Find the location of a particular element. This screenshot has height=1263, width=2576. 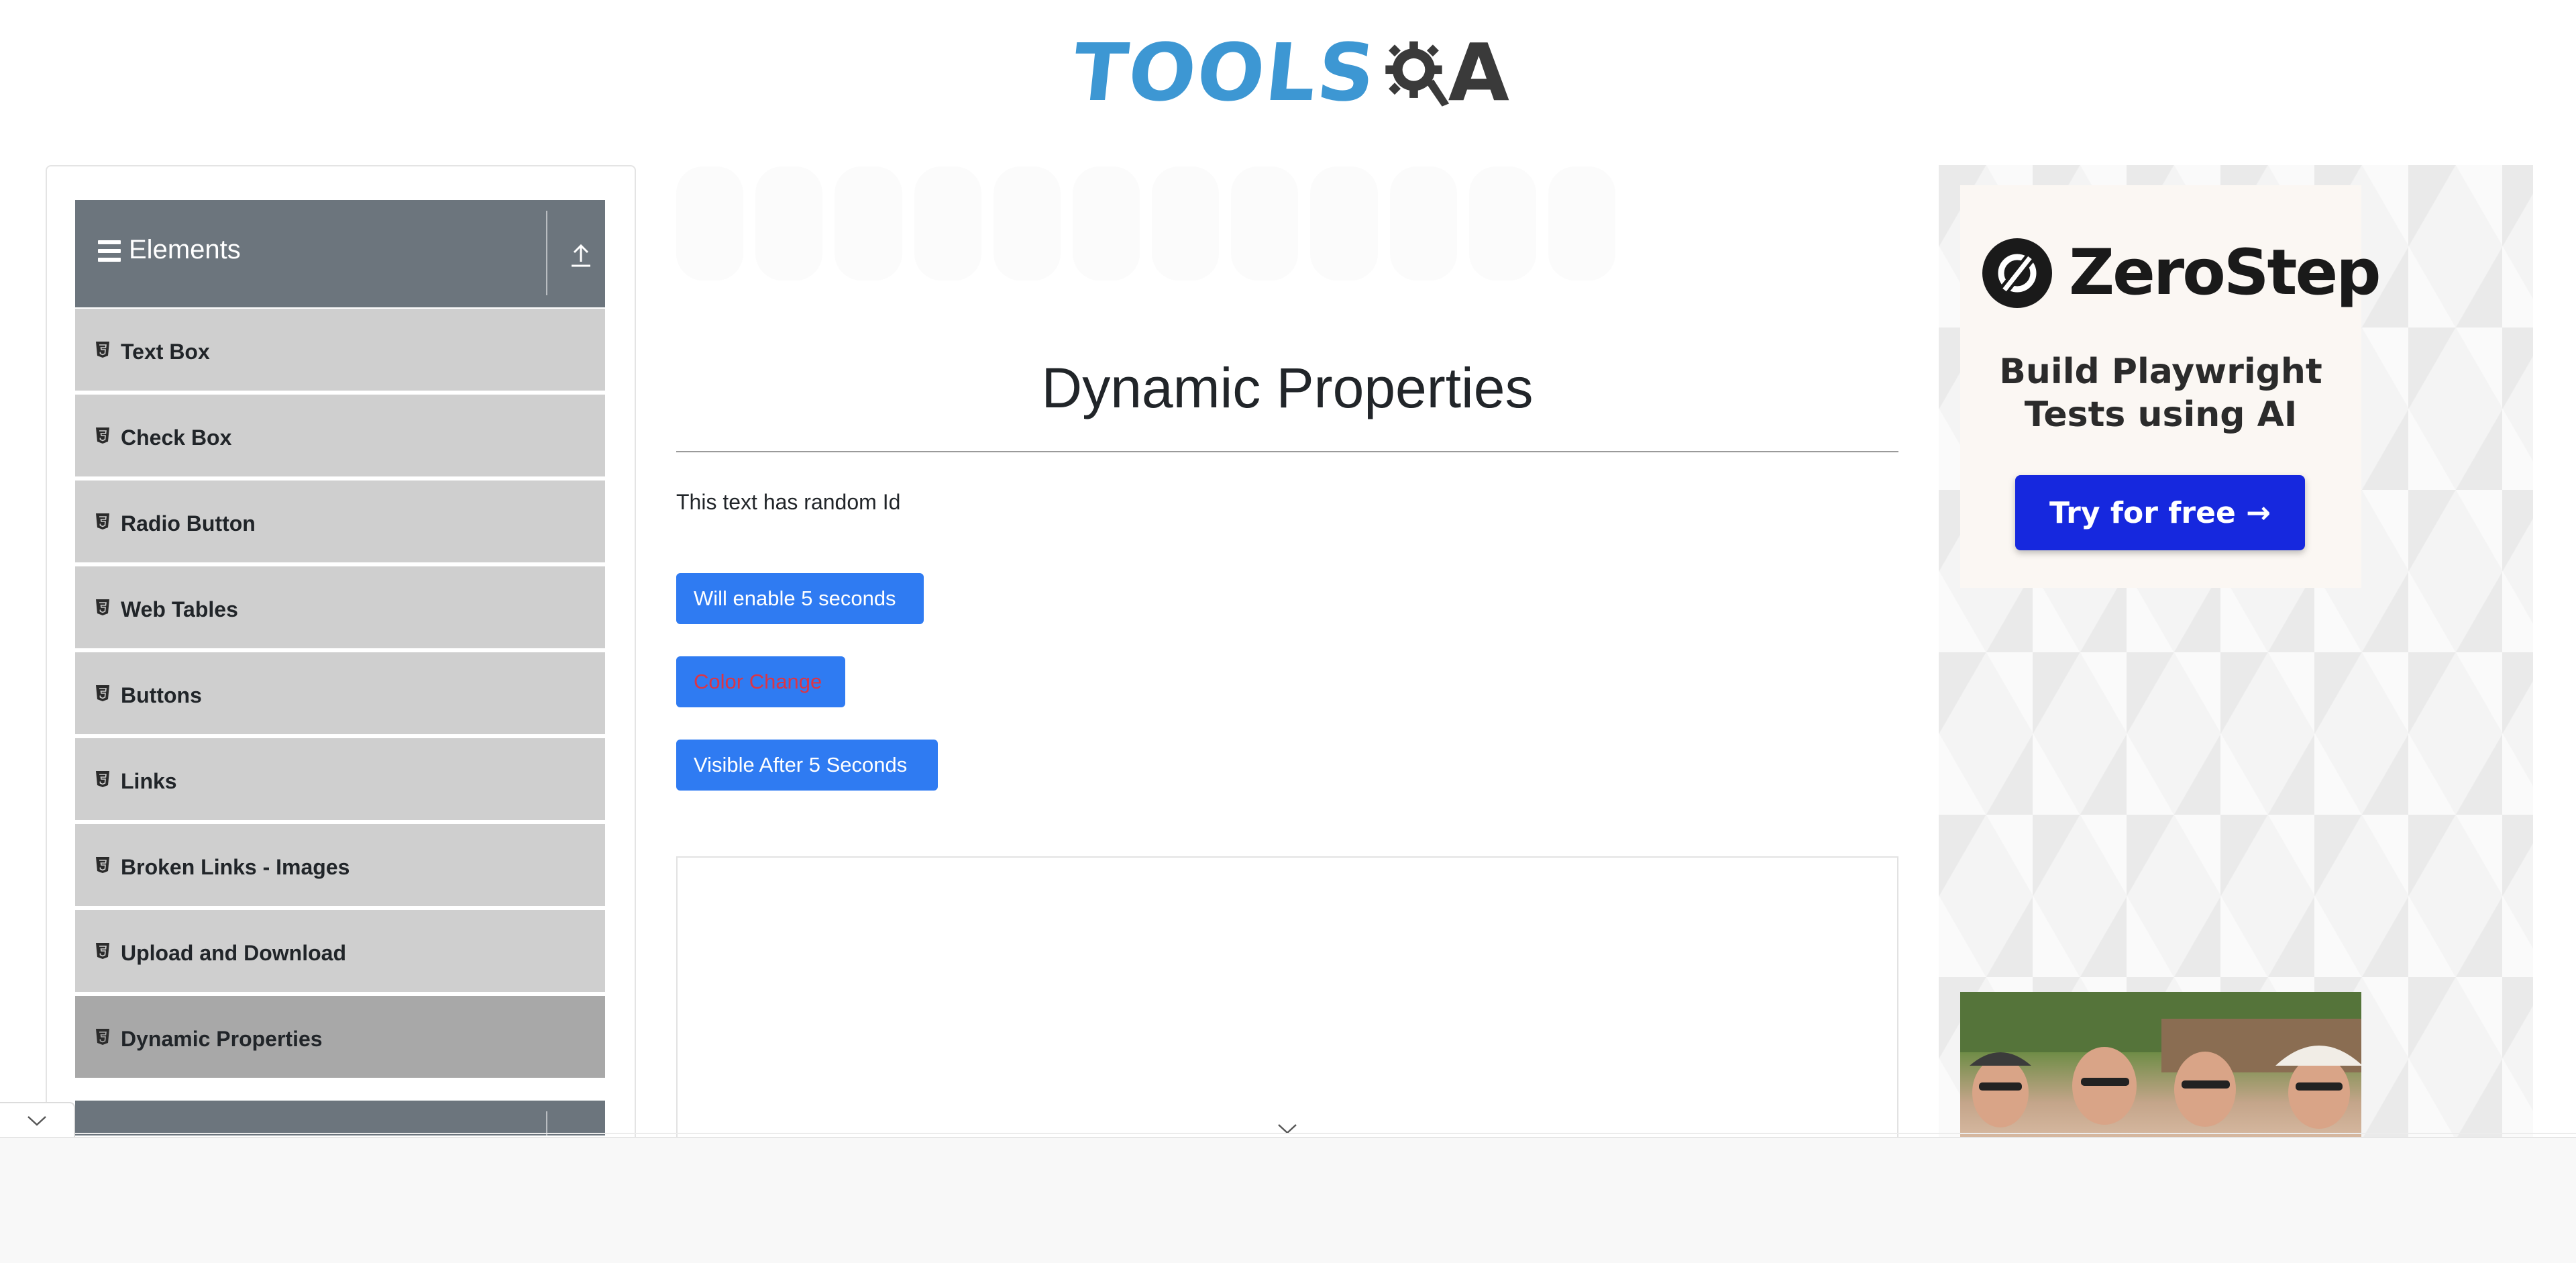

color-change-button: Color Change is located at coordinates (760, 682).